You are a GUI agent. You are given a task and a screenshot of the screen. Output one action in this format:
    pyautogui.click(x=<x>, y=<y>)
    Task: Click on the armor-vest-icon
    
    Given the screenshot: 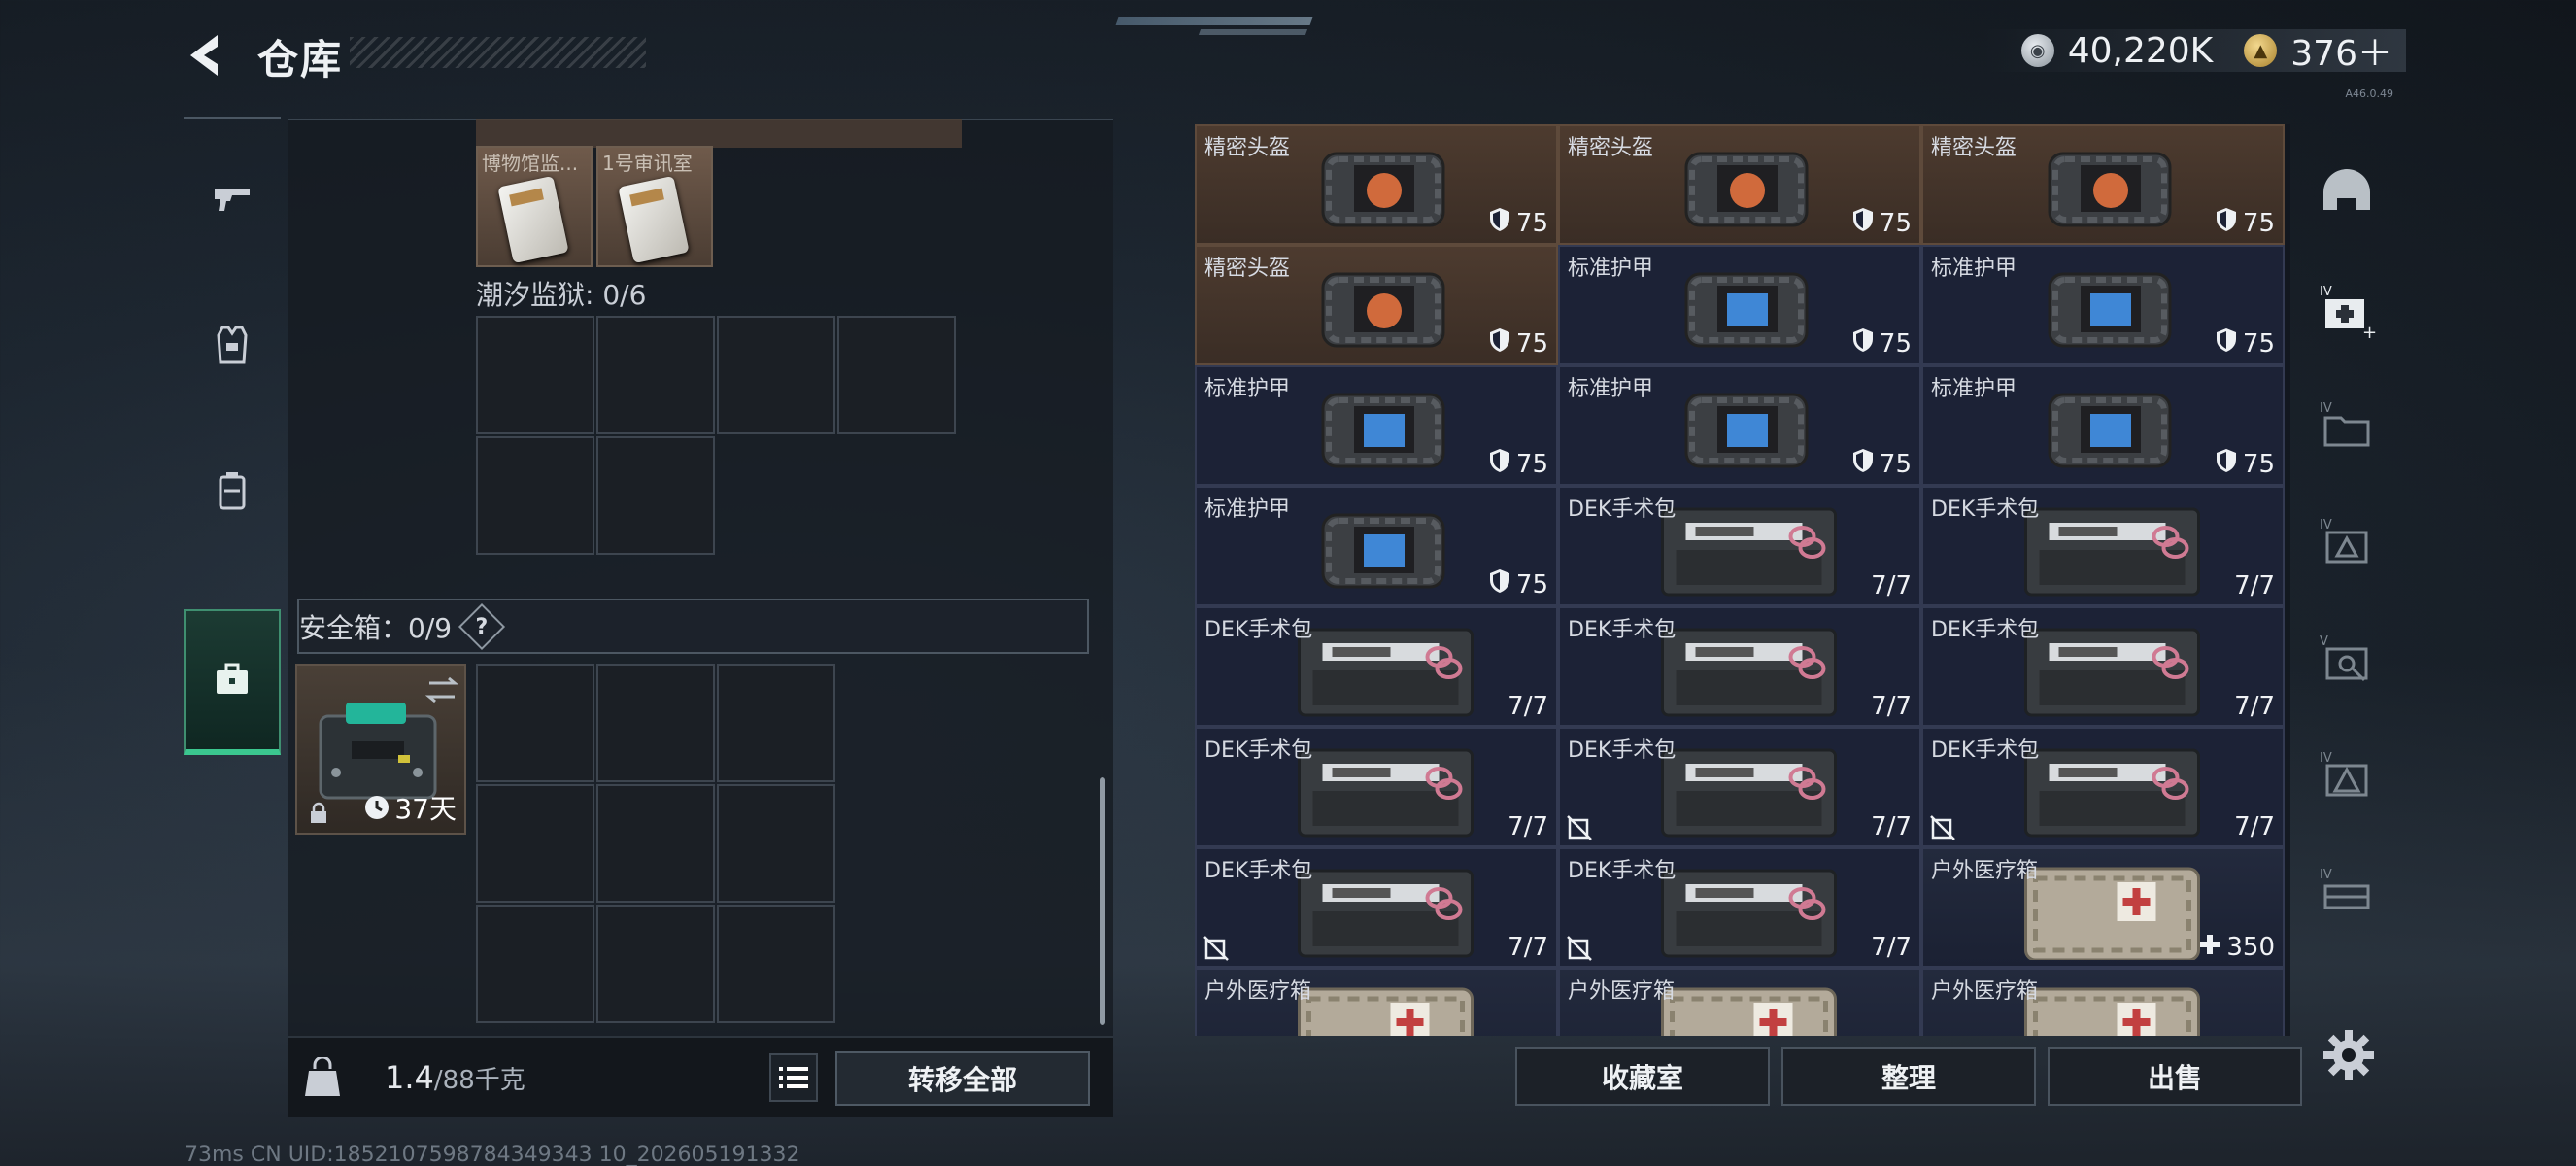 What is the action you would take?
    pyautogui.click(x=232, y=347)
    